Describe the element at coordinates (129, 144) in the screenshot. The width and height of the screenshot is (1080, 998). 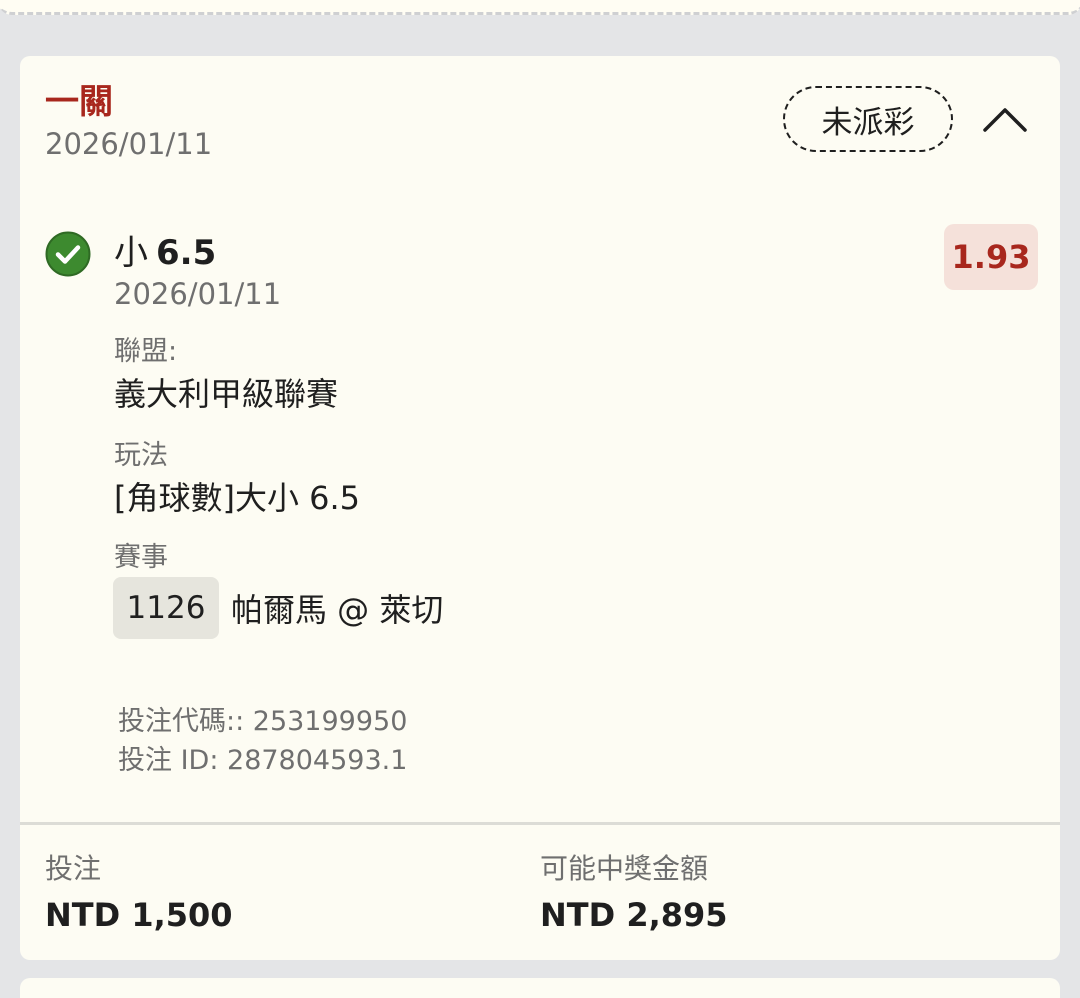
I see `bet-date: 2026/01/11` at that location.